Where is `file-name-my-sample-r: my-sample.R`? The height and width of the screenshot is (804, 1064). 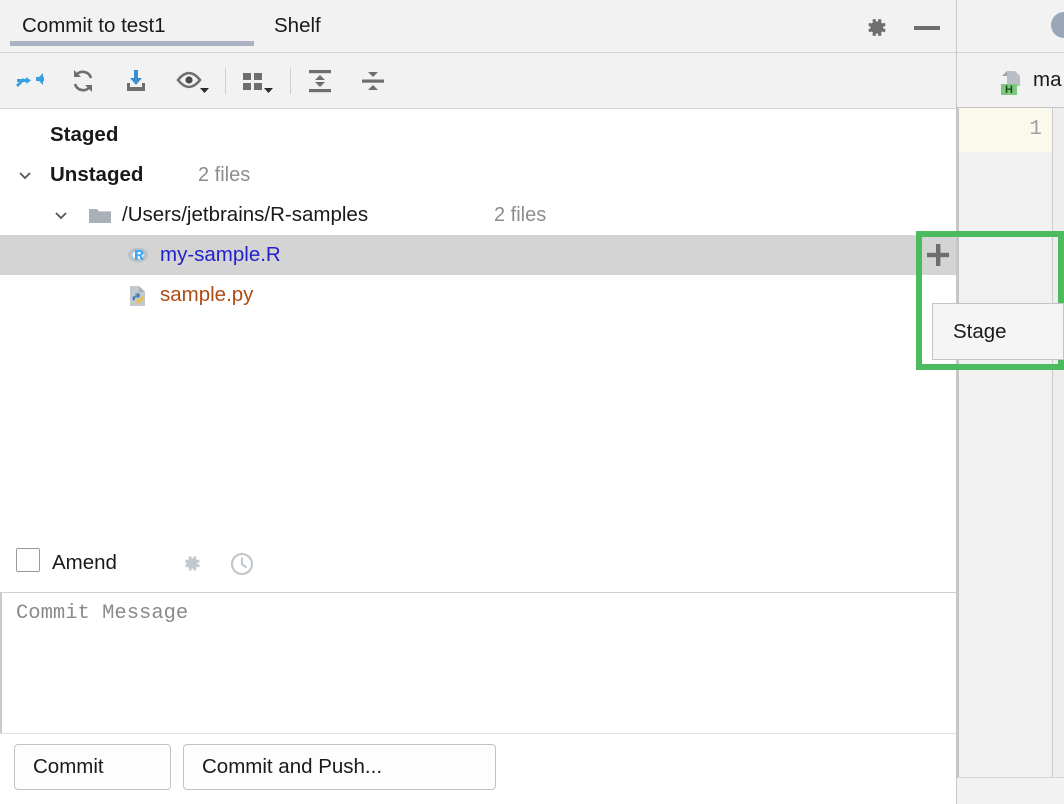
file-name-my-sample-r: my-sample.R is located at coordinates (220, 254).